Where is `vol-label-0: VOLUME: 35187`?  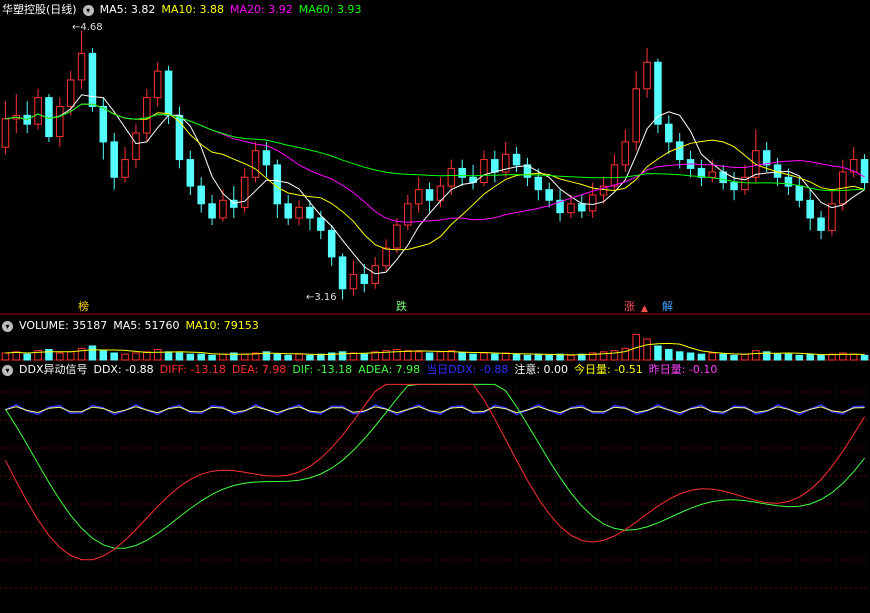 vol-label-0: VOLUME: 35187 is located at coordinates (63, 325).